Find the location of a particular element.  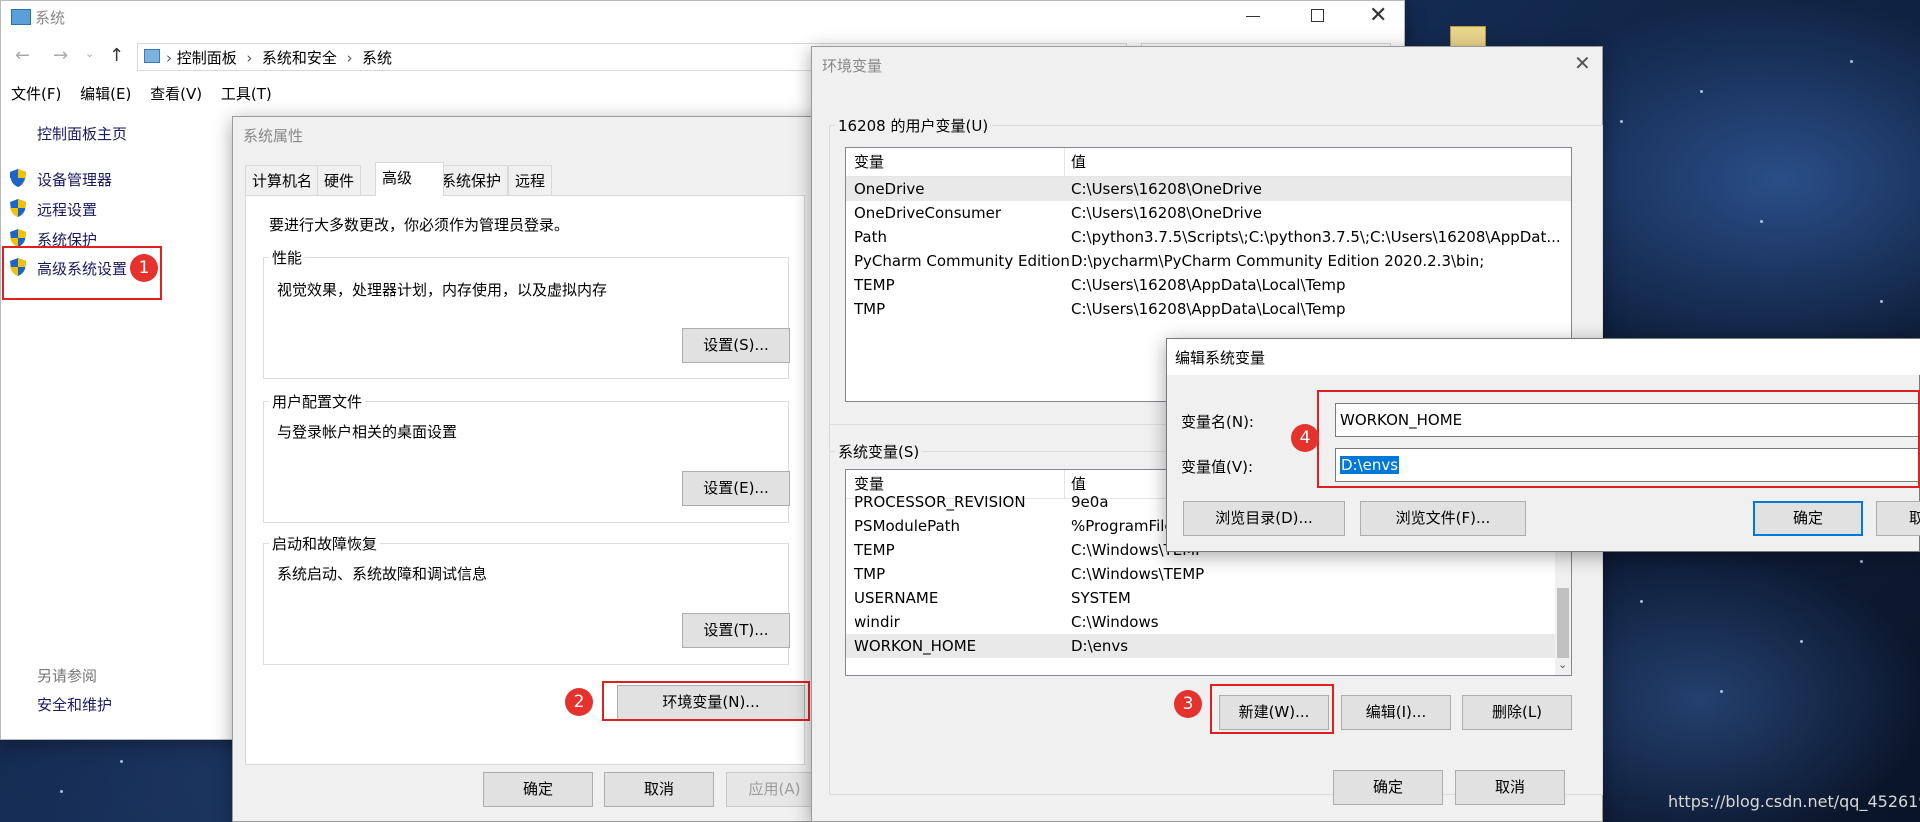

tab-bar: 计算机名 硬件 高级 系统保护 远程 is located at coordinates (525, 179).